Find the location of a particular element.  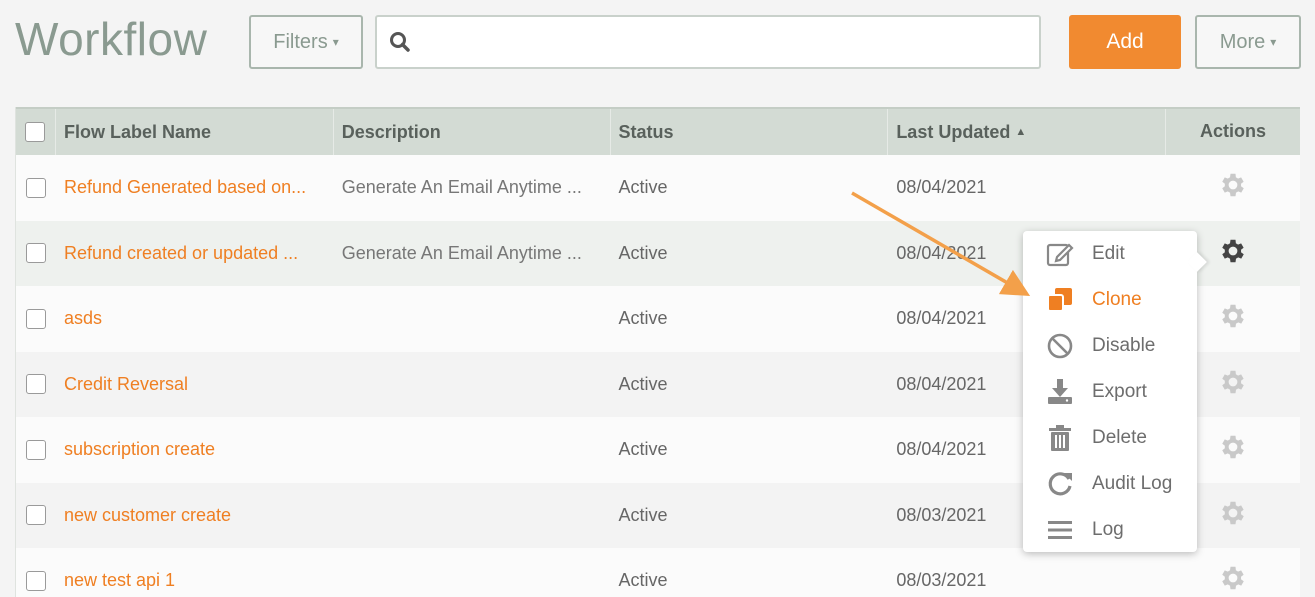

filters-label: Filters is located at coordinates (300, 41).